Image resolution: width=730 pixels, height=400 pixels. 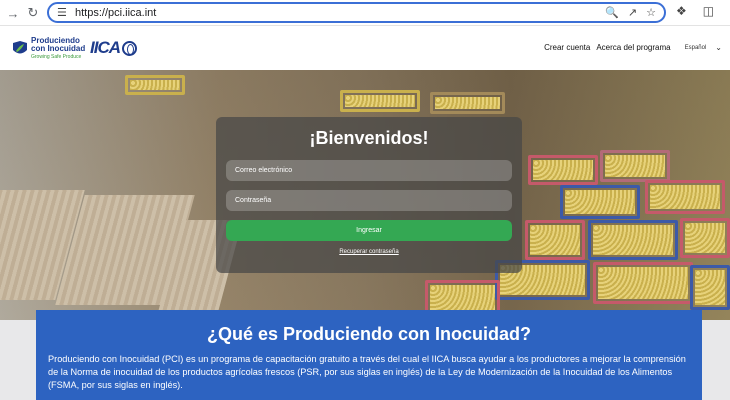 I want to click on recover-password-link: Recuperar contraseña, so click(x=369, y=252).